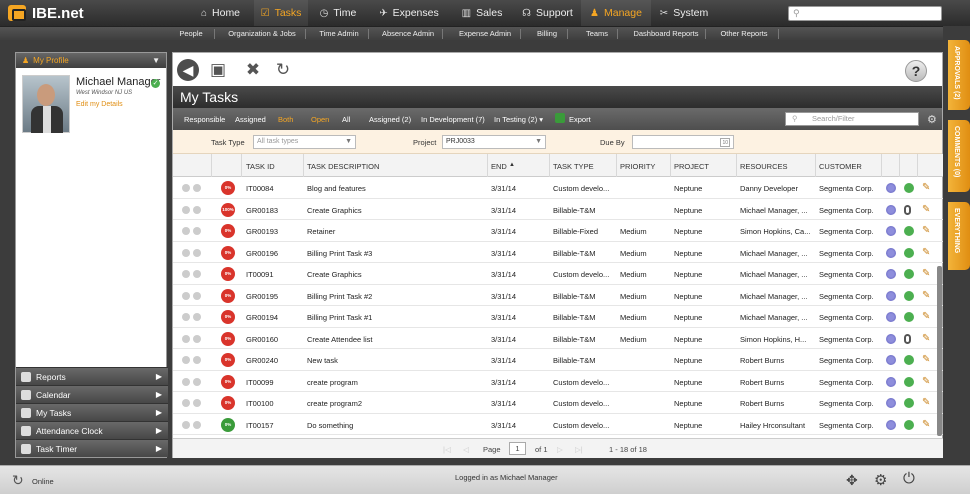 The height and width of the screenshot is (494, 970). What do you see at coordinates (283, 70) in the screenshot?
I see `refresh-icon: ↻` at bounding box center [283, 70].